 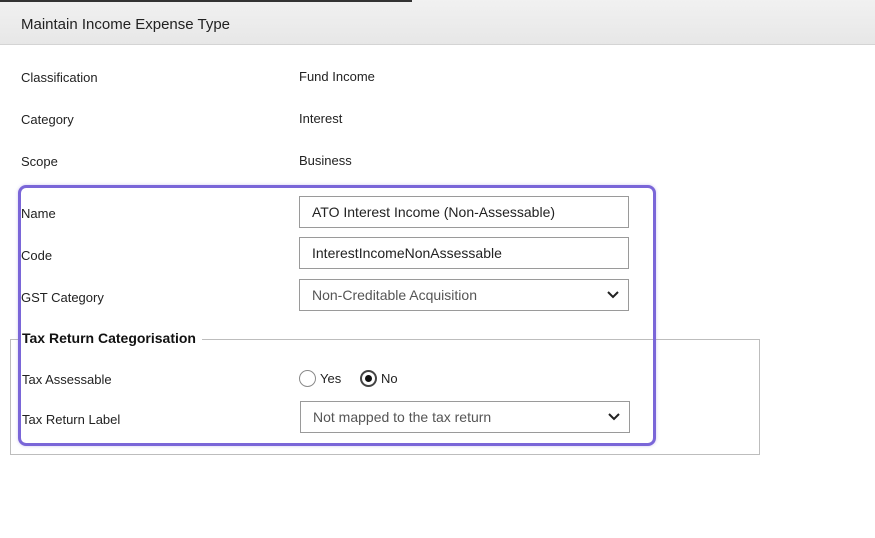 I want to click on page-title: Maintain Income Expense Type, so click(x=126, y=24).